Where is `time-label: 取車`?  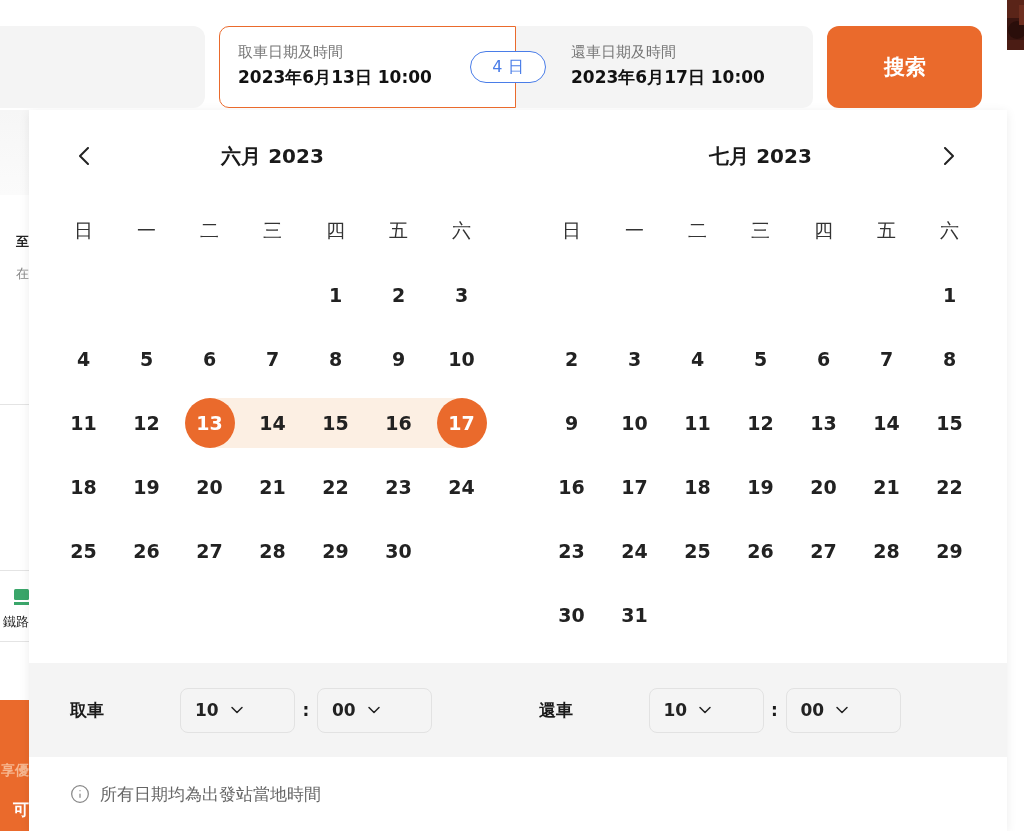
time-label: 取車 is located at coordinates (87, 710).